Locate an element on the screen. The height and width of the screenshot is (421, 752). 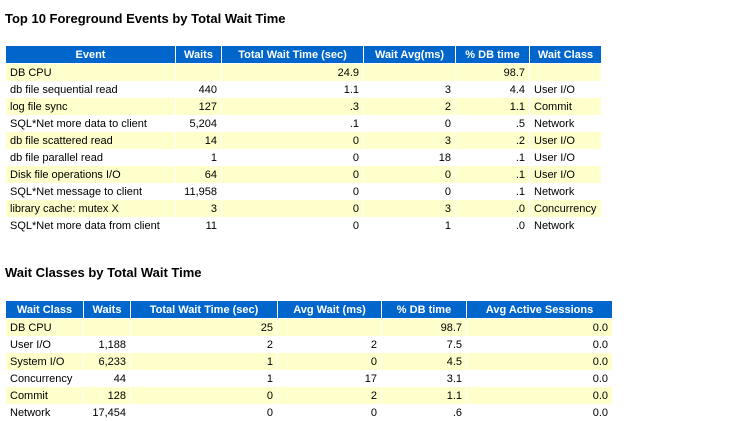
table-row: DB CPU 25 98.7 0.0 is located at coordinates (309, 327).